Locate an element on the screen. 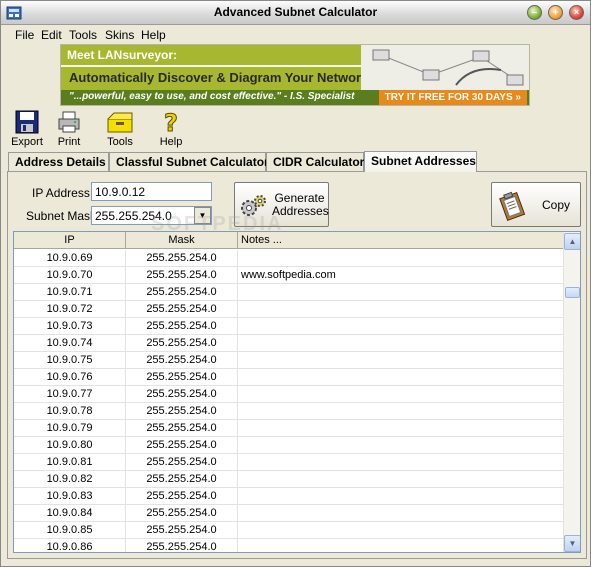  ip-address-input: 10.9.0.12 is located at coordinates (151, 191).